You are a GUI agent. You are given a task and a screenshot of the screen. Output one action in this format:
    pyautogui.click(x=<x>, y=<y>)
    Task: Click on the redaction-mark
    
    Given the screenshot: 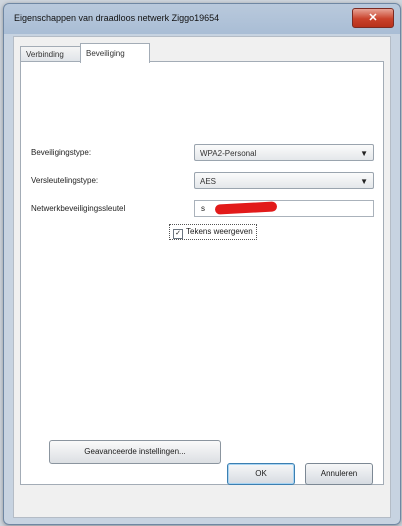 What is the action you would take?
    pyautogui.click(x=246, y=208)
    